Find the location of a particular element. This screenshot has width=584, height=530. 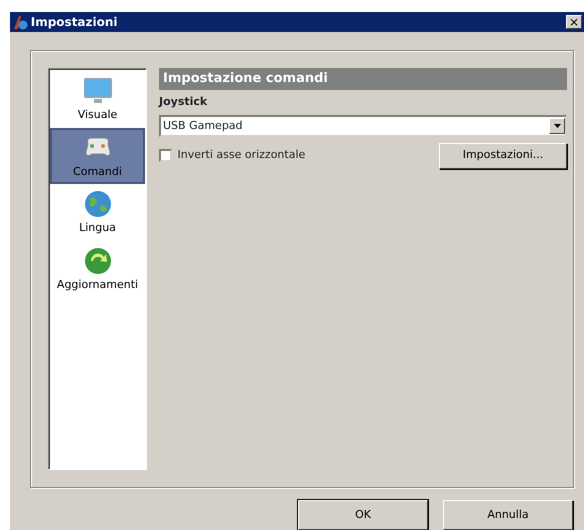

invert-checkbox is located at coordinates (165, 155).